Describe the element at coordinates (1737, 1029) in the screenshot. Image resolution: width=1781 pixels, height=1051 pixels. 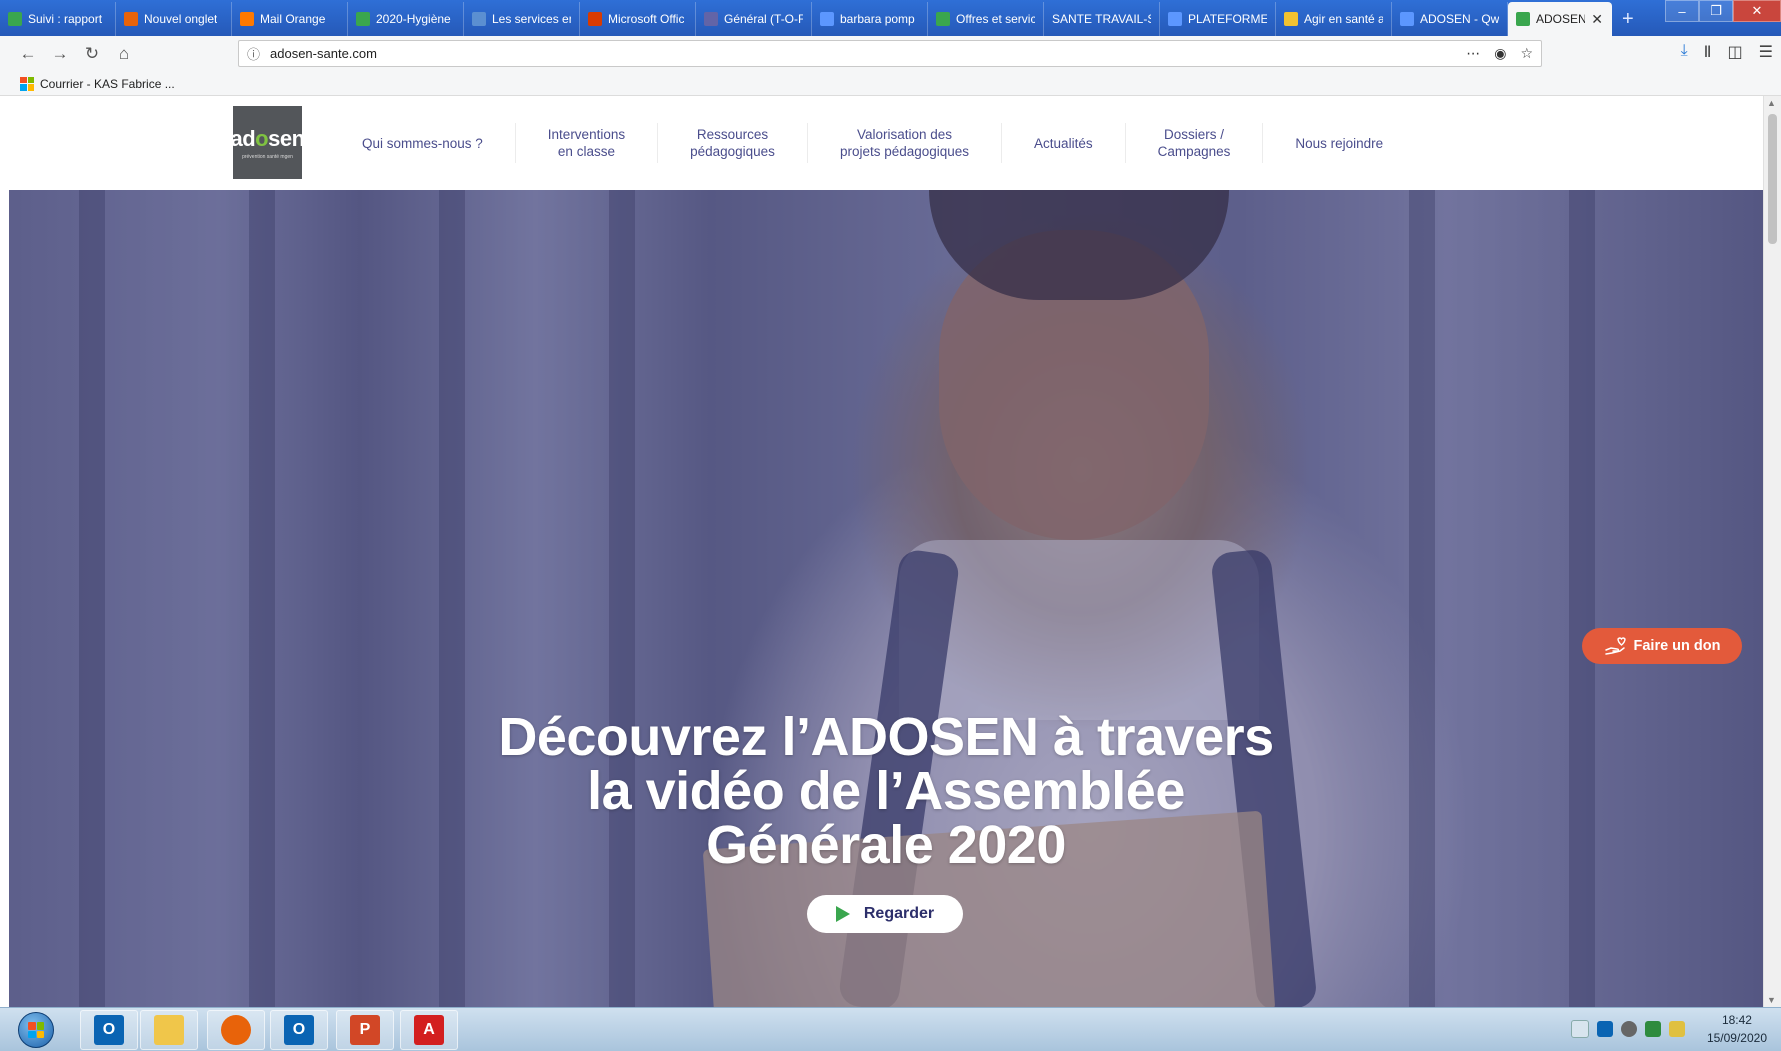
I see `clock: 18:42 15/09/2020` at that location.